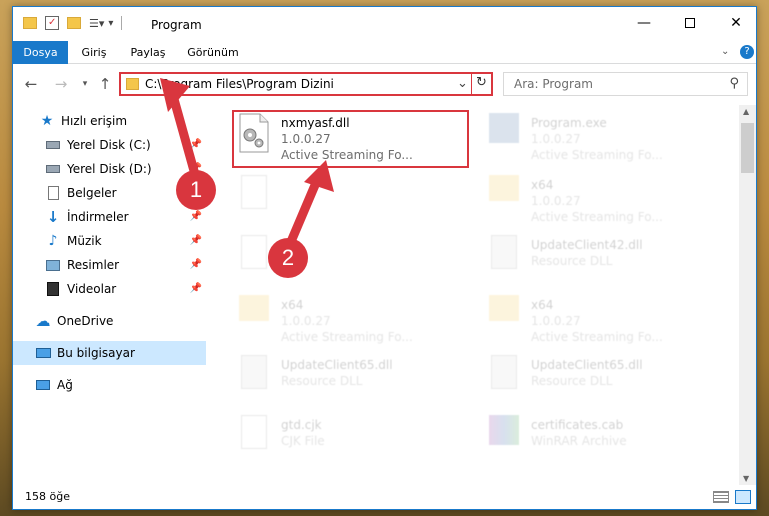 The height and width of the screenshot is (516, 769). I want to click on address-path: C:\Program Files\Program Dizini, so click(239, 84).